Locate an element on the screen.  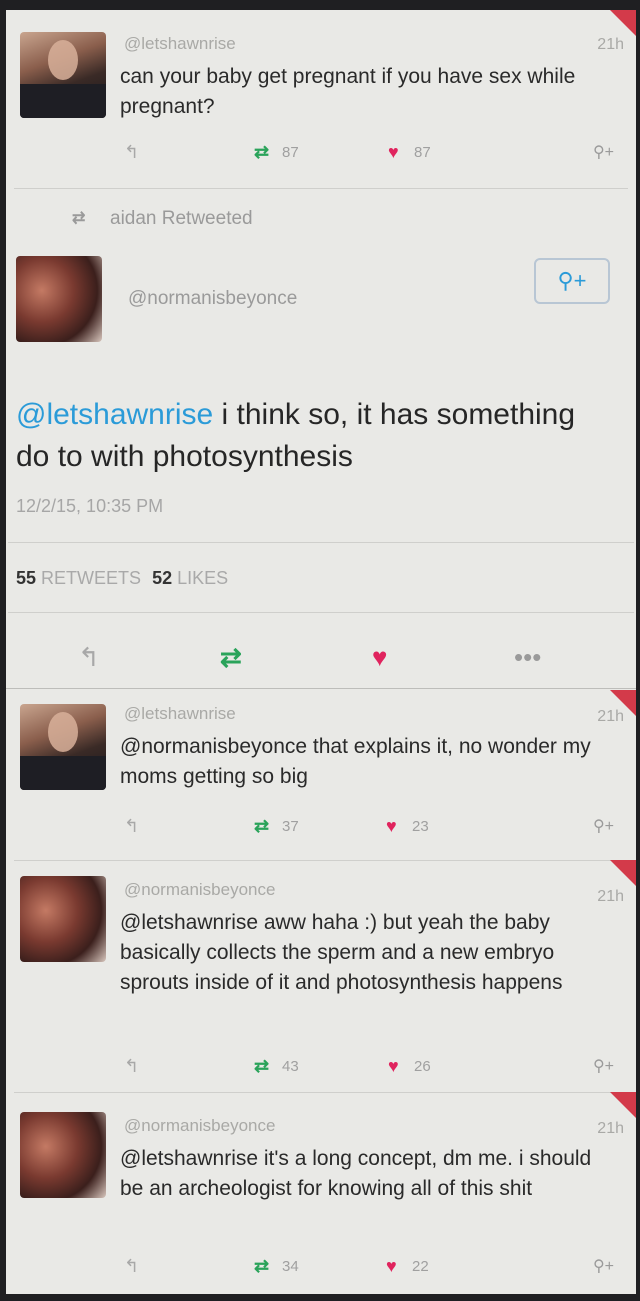
follow-button: ⚲+ is located at coordinates (572, 281).